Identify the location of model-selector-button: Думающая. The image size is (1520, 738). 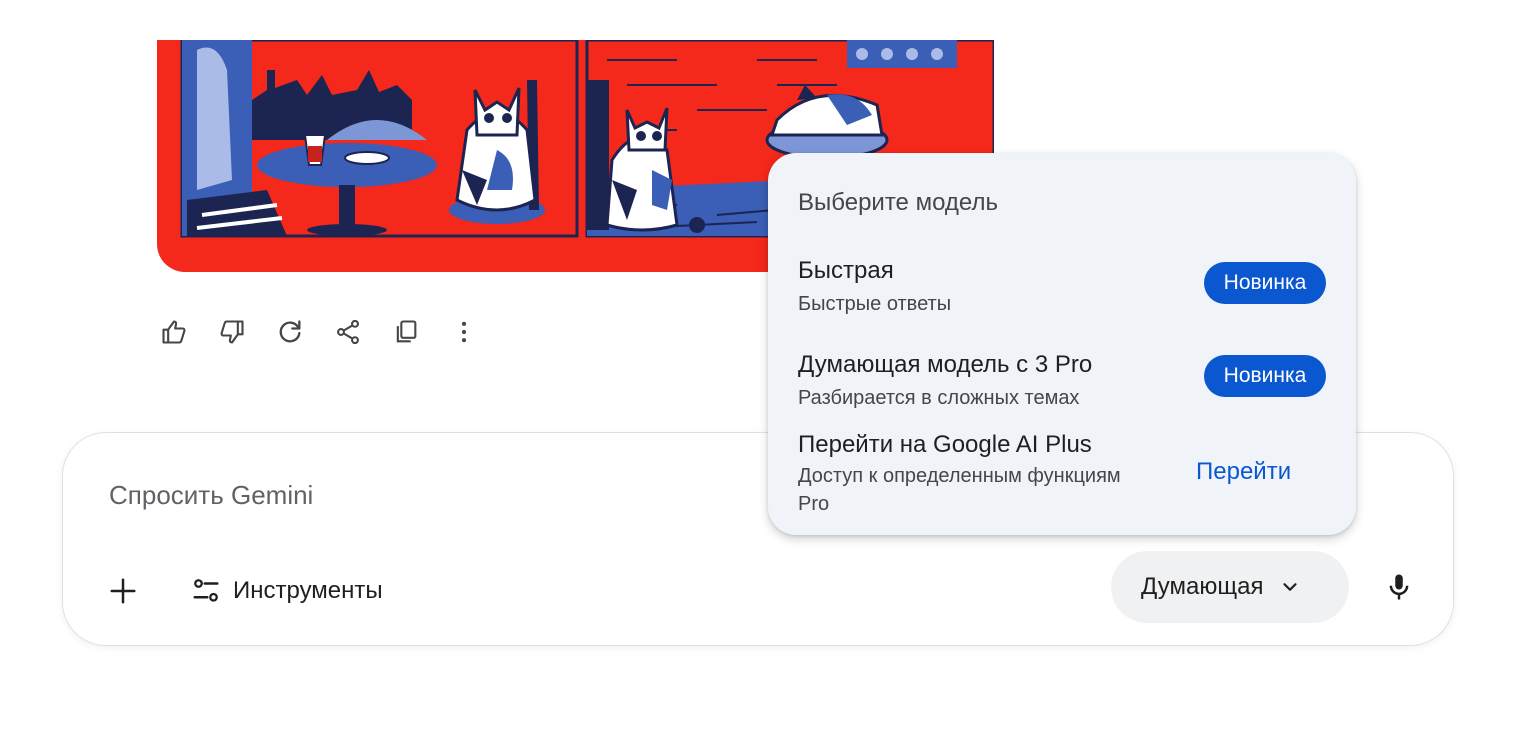
(1230, 587).